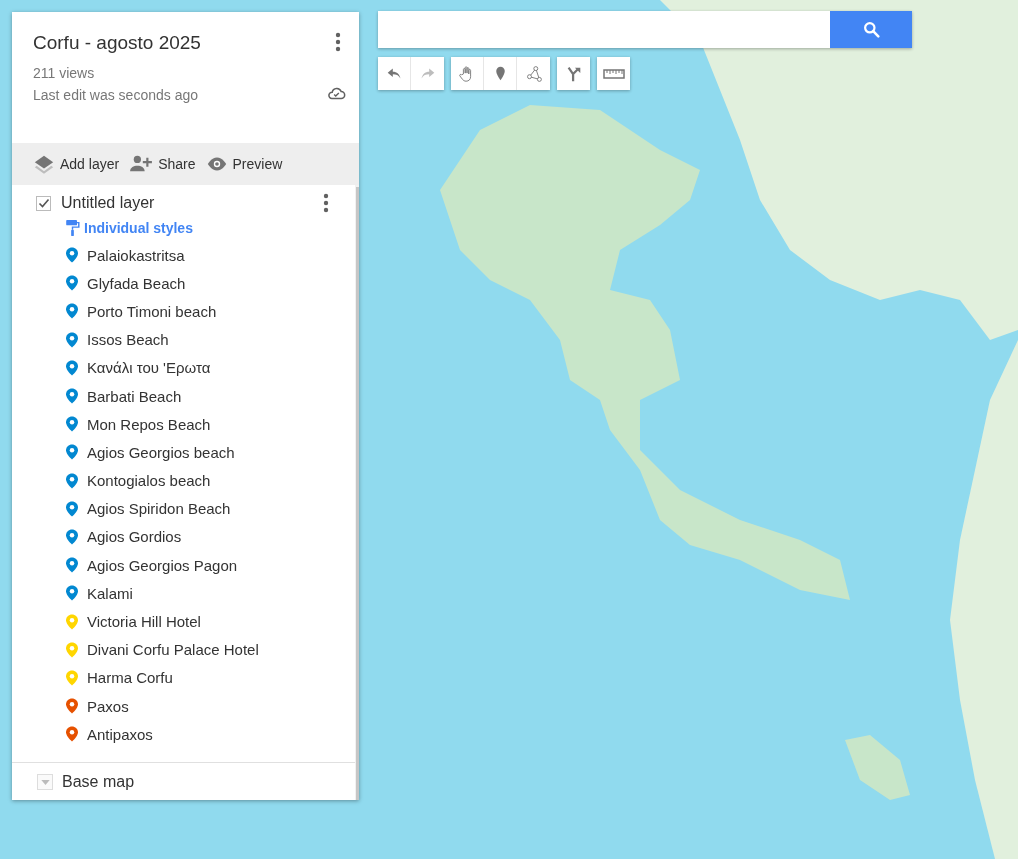 This screenshot has width=1018, height=859. Describe the element at coordinates (173, 650) in the screenshot. I see `place-name: Divani Corfu Palace Hotel` at that location.